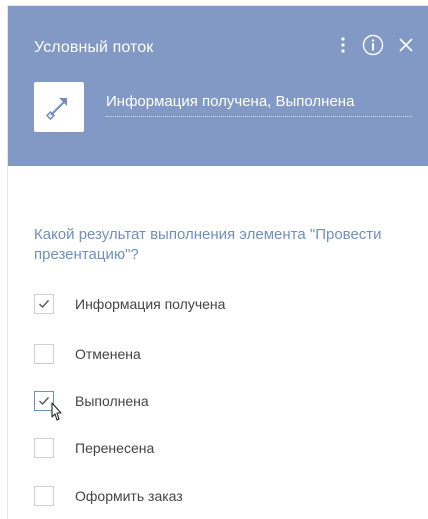  I want to click on option-rescheduled: Перенесена, so click(94, 448).